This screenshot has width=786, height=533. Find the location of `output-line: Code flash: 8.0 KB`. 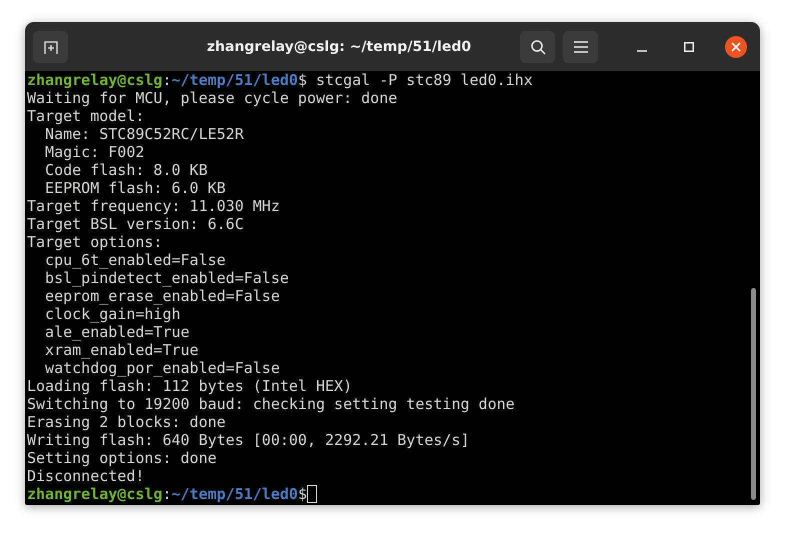

output-line: Code flash: 8.0 KB is located at coordinates (126, 170).